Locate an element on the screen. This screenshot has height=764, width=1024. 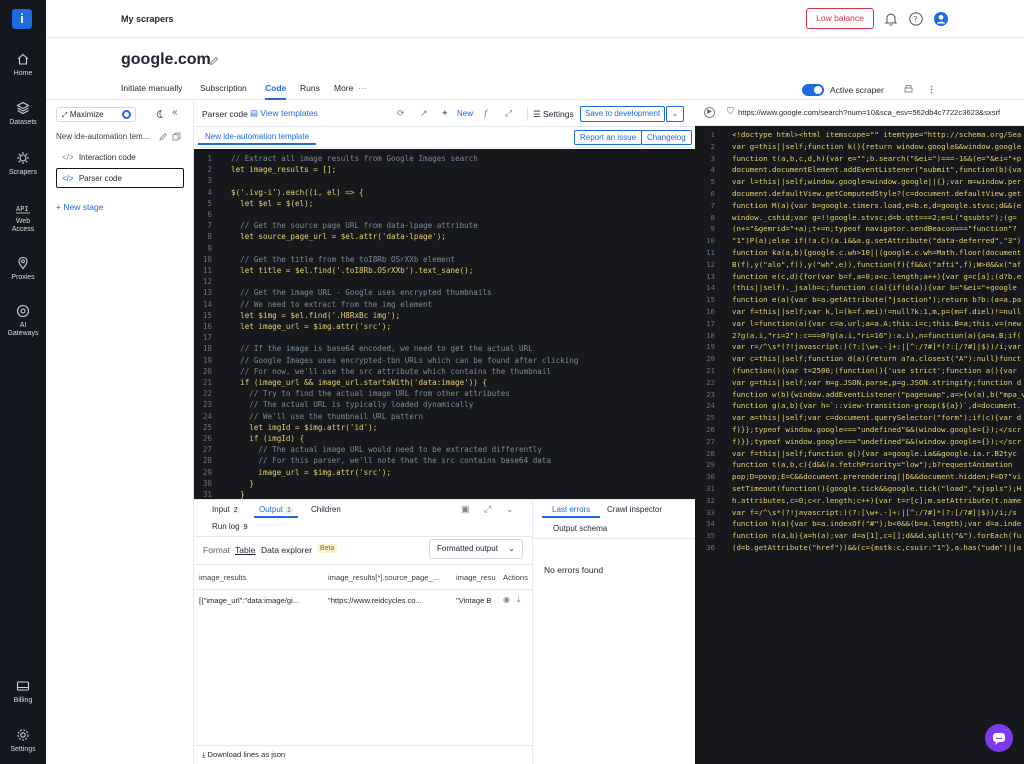
logo: i is located at coordinates (22, 19).